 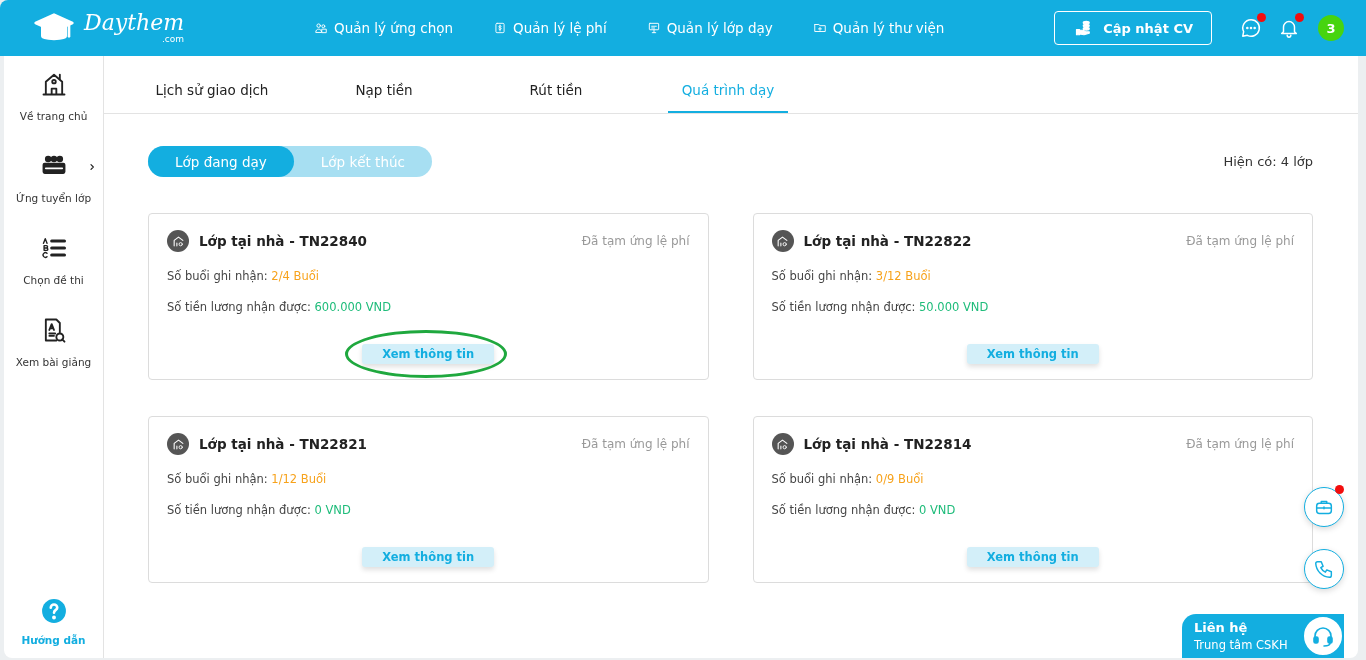 I want to click on sessions-text: Số buổi ghi nhận: 2/4 Buổi, so click(x=243, y=276).